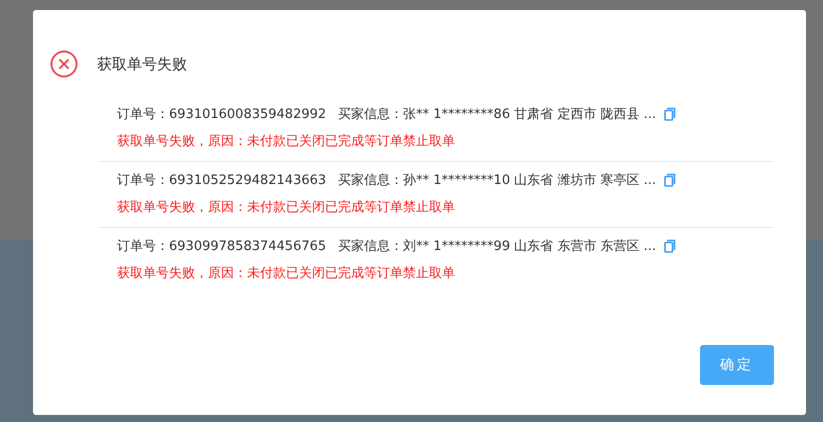  I want to click on order-number: 订单号：6930997858374456765, so click(221, 246).